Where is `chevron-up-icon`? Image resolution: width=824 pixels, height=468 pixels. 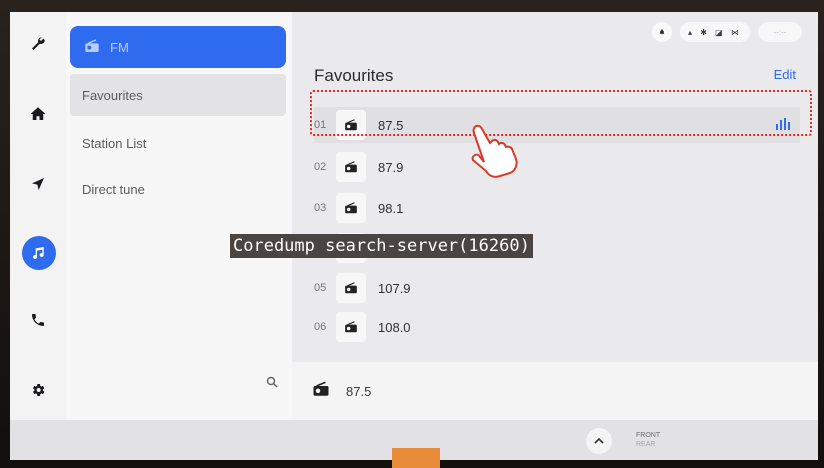 chevron-up-icon is located at coordinates (599, 441).